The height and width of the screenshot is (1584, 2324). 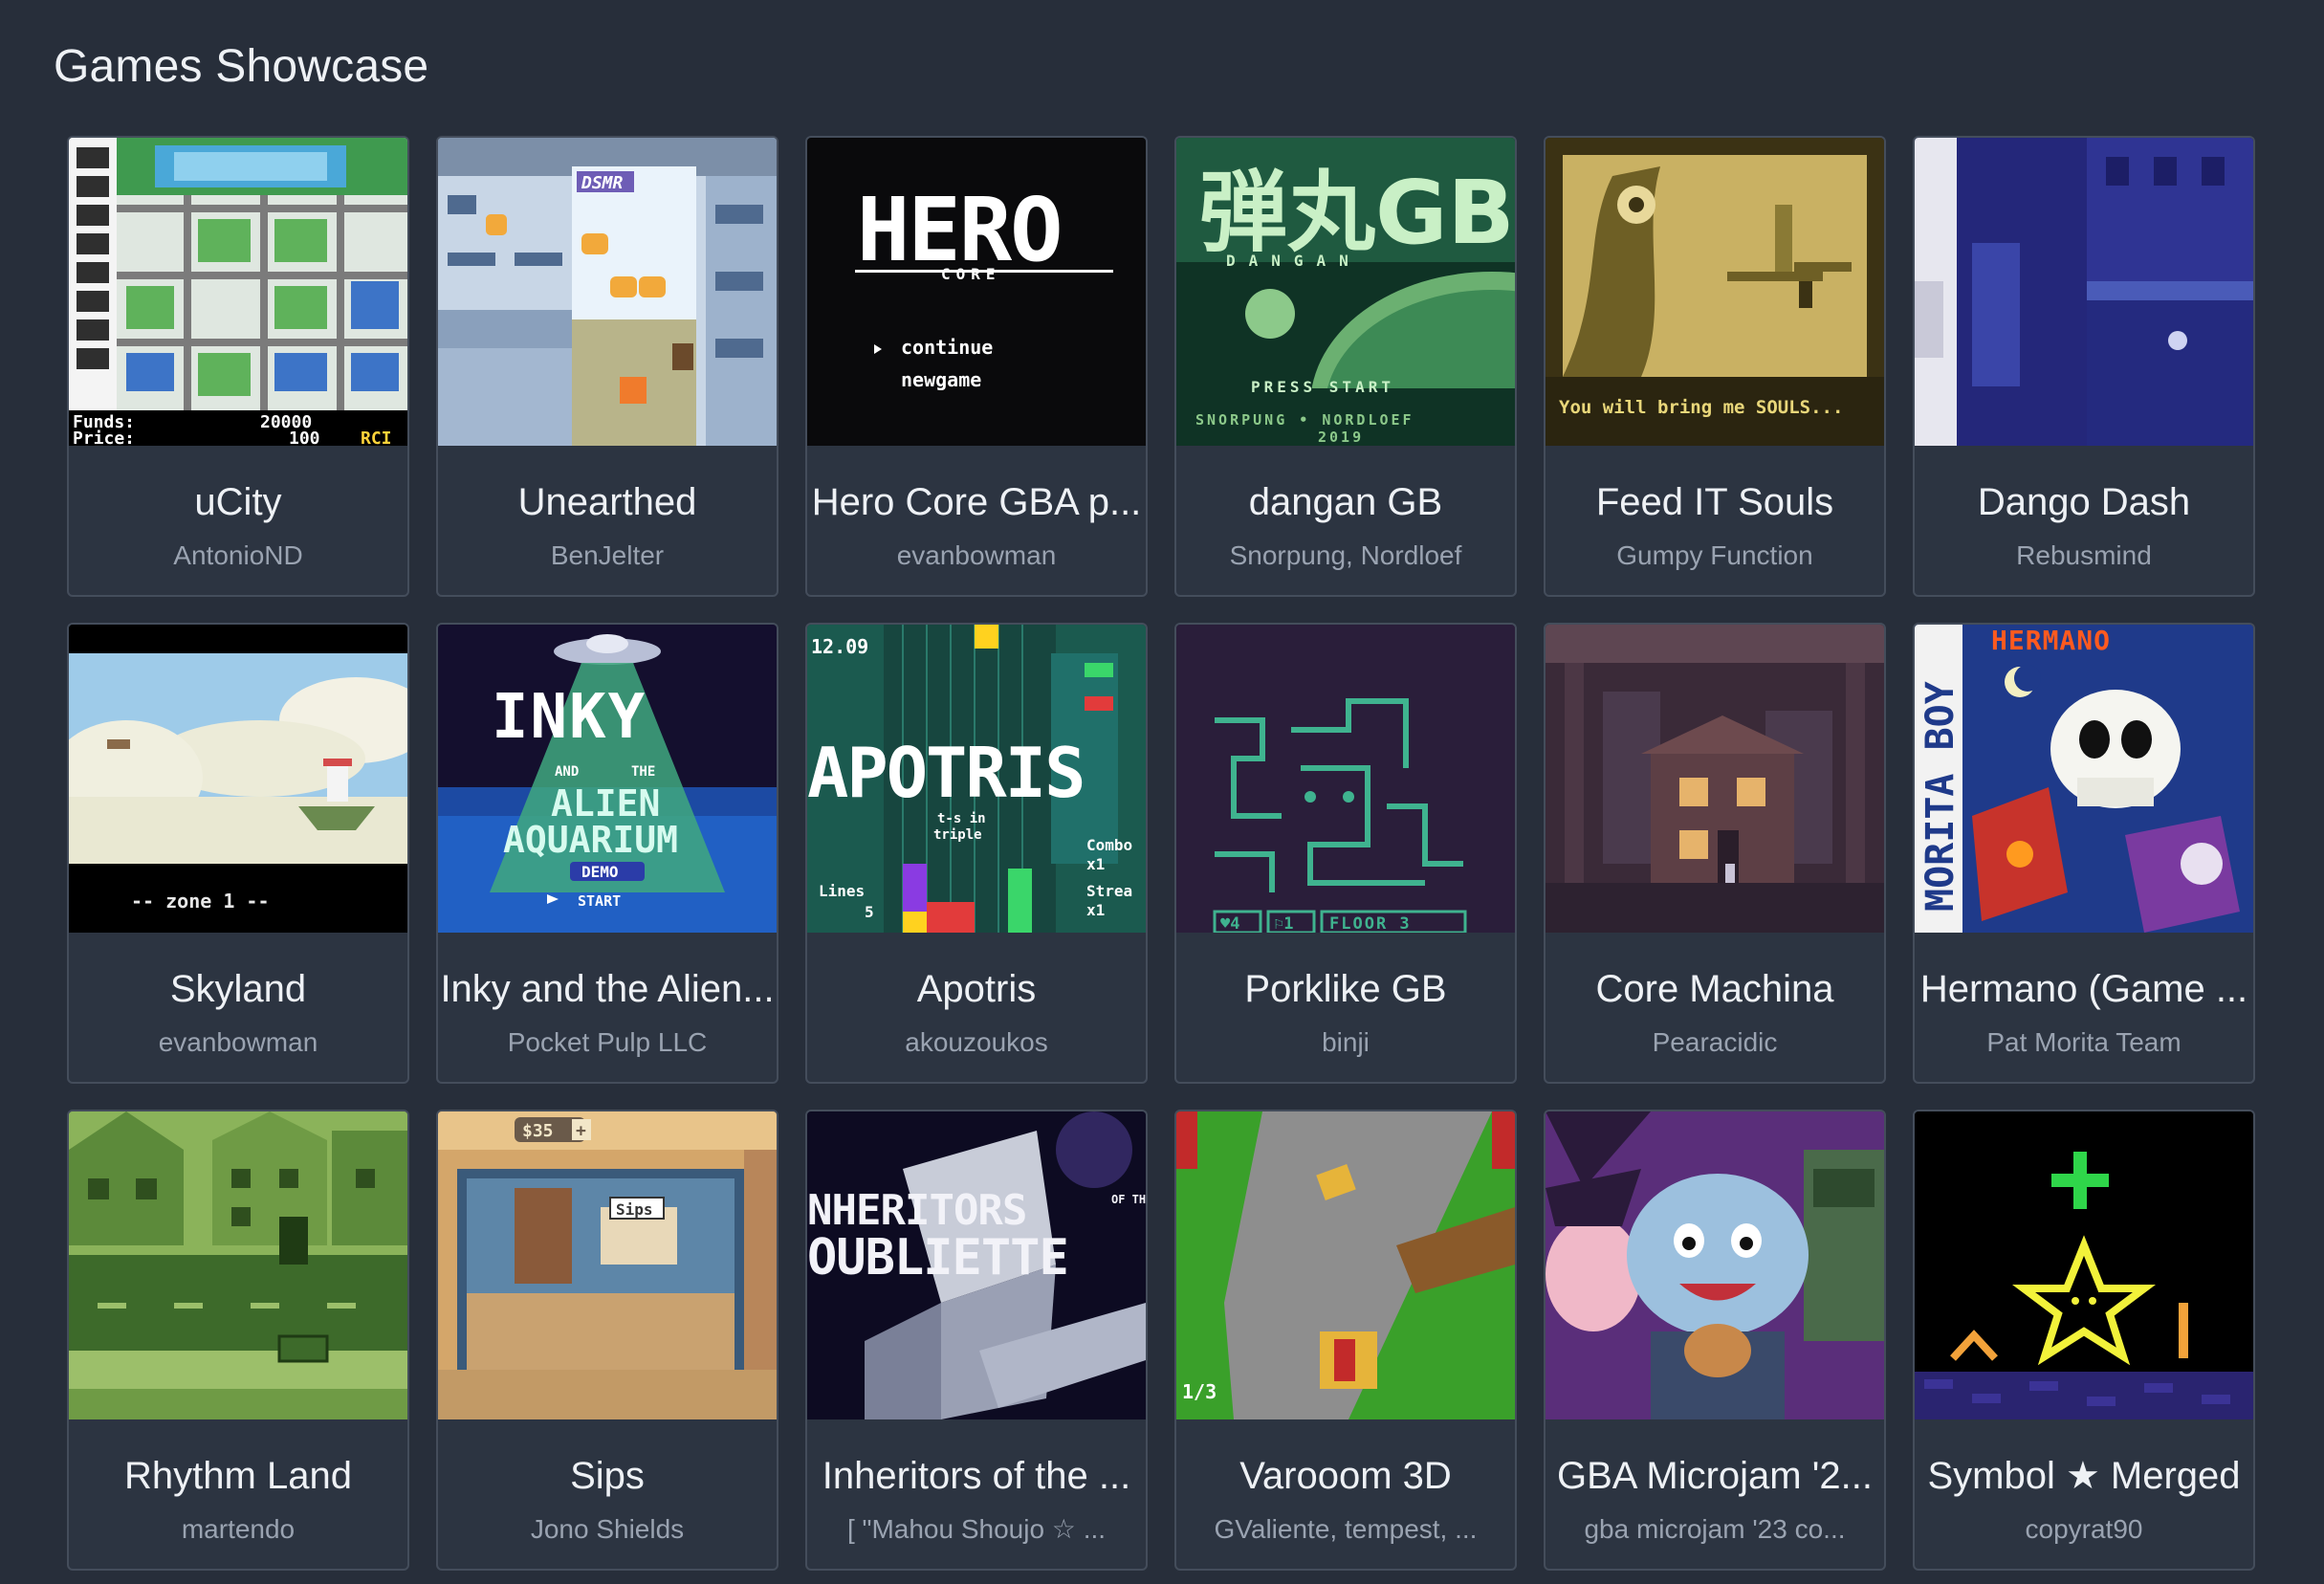 What do you see at coordinates (238, 989) in the screenshot?
I see `game-title: Skyland` at bounding box center [238, 989].